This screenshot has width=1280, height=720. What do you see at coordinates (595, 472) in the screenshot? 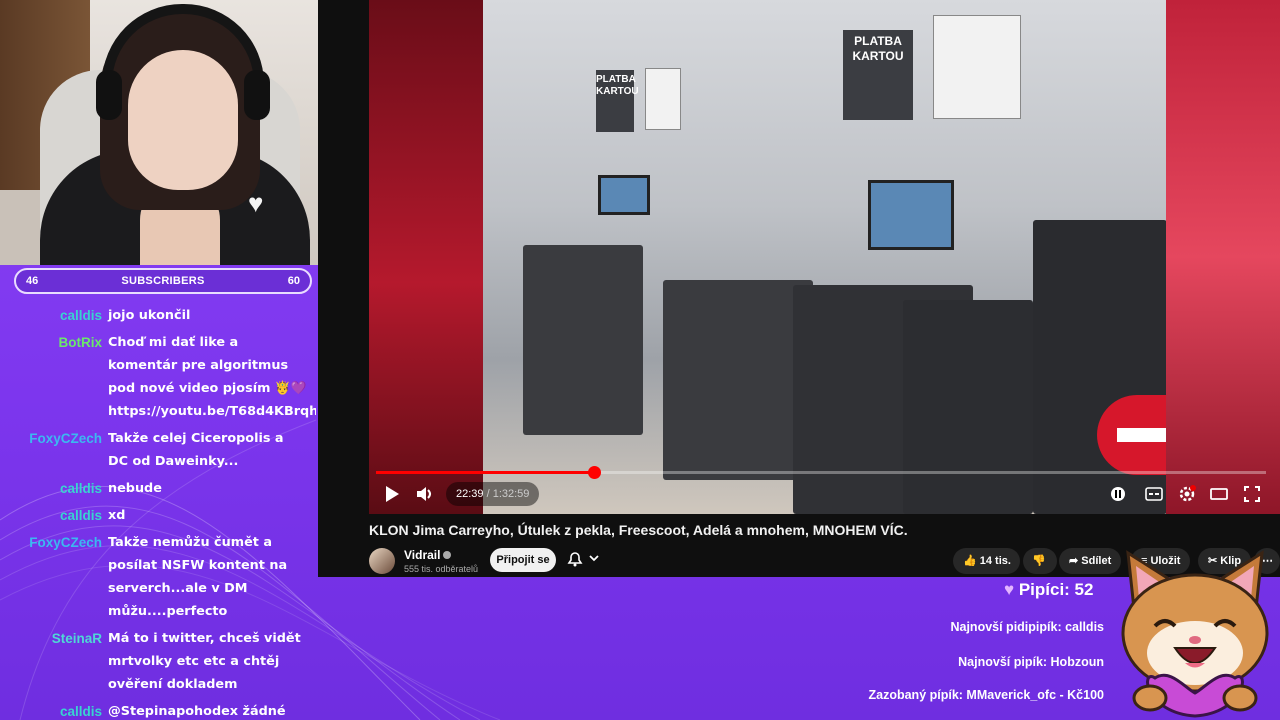
I see `progress-scrubber` at bounding box center [595, 472].